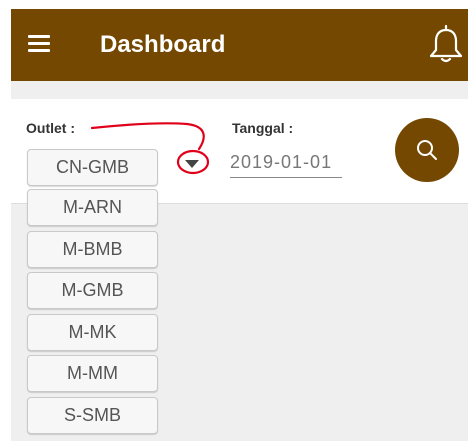 This screenshot has height=441, width=468. I want to click on outlet-option: M-MK, so click(92, 332).